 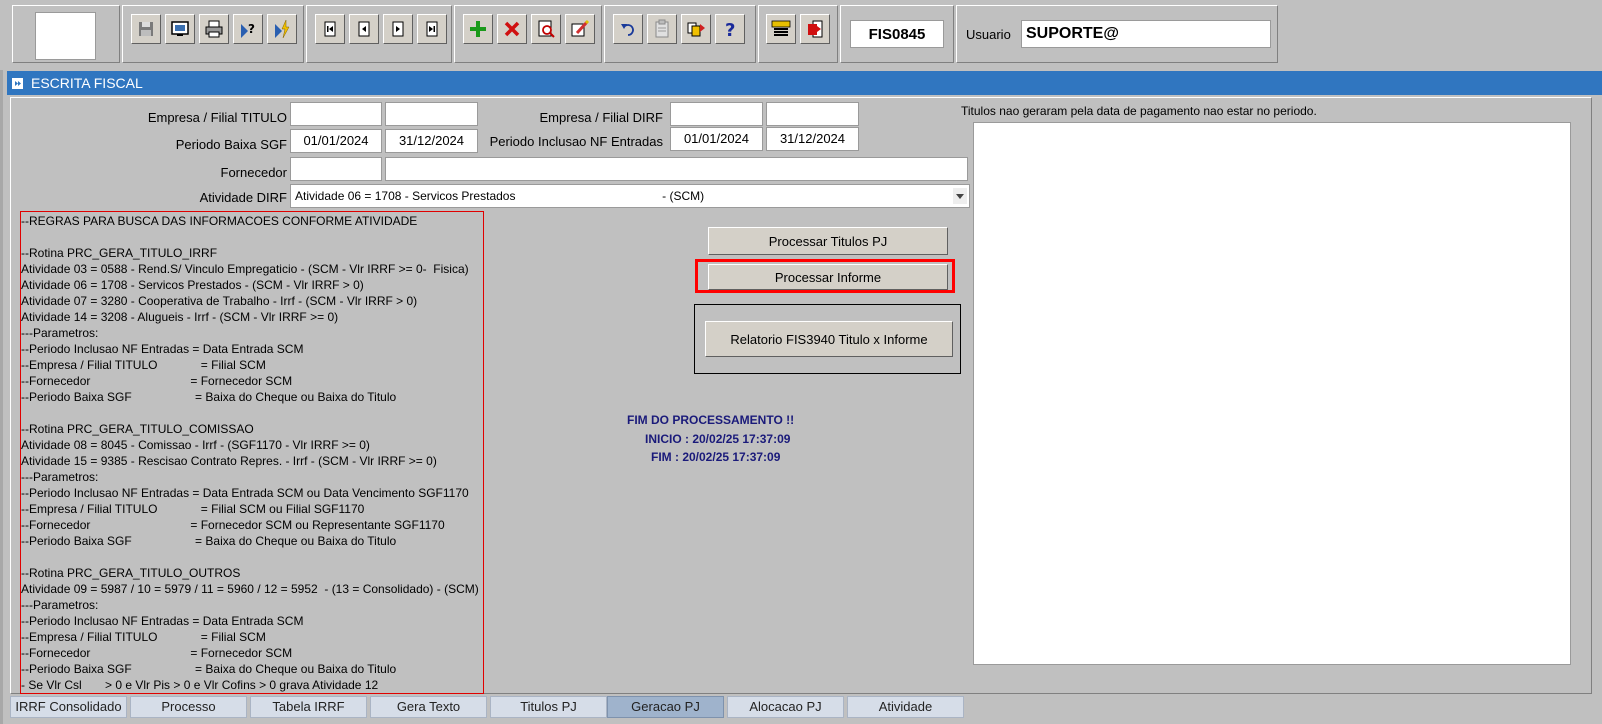 I want to click on usuario-field: SUPORTE@, so click(x=1146, y=34).